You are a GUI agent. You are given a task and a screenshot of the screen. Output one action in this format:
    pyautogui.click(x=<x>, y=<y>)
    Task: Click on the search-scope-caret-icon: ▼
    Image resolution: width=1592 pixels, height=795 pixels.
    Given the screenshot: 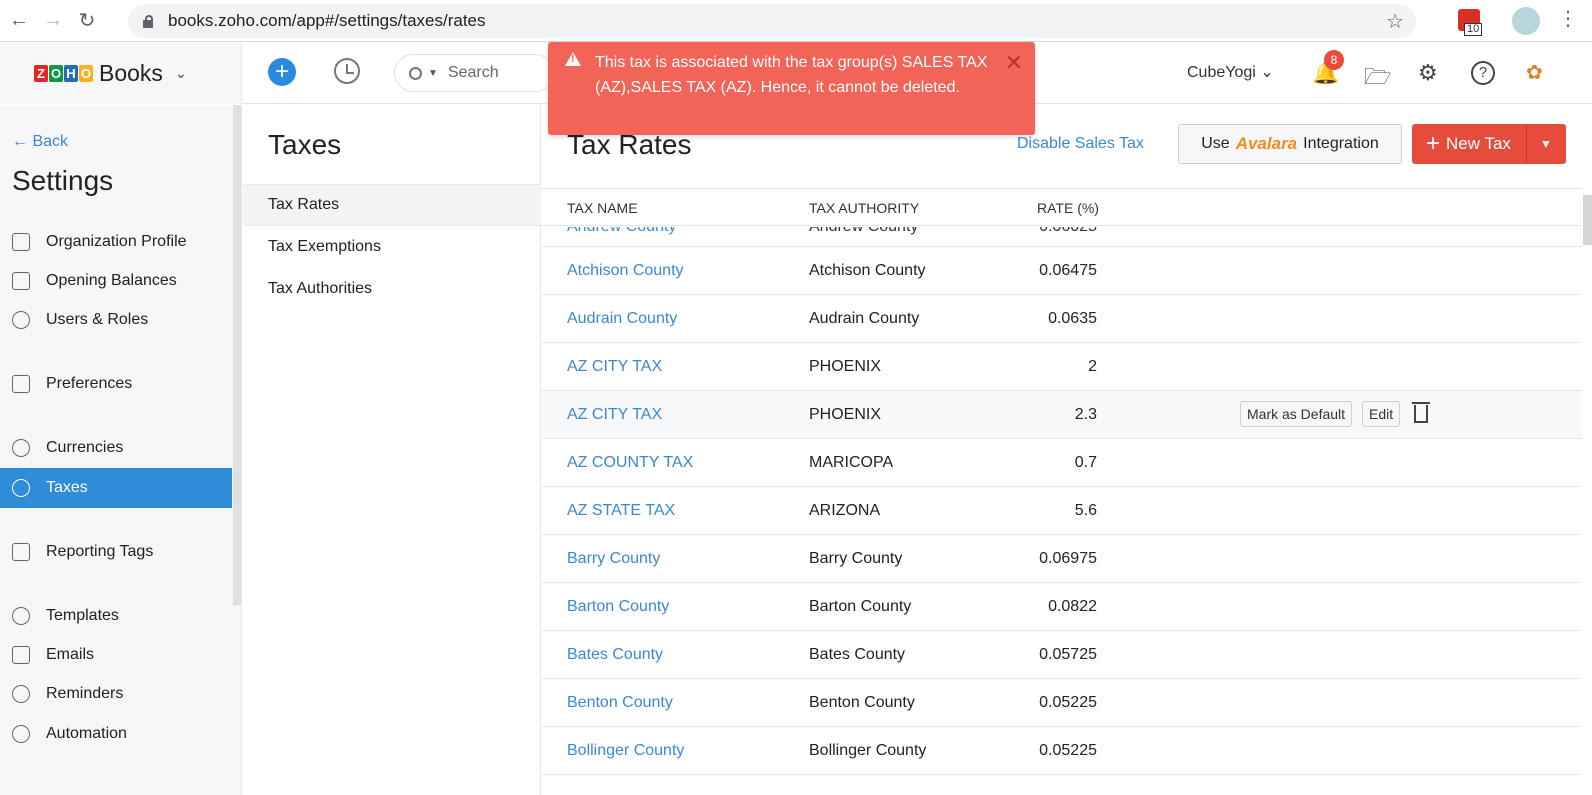 What is the action you would take?
    pyautogui.click(x=433, y=73)
    